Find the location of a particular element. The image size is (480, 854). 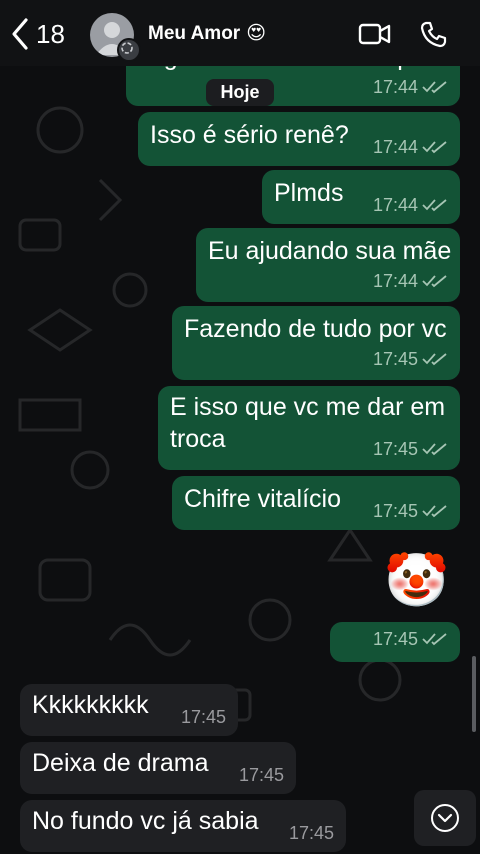

message-text-line-2: troca is located at coordinates (198, 439).